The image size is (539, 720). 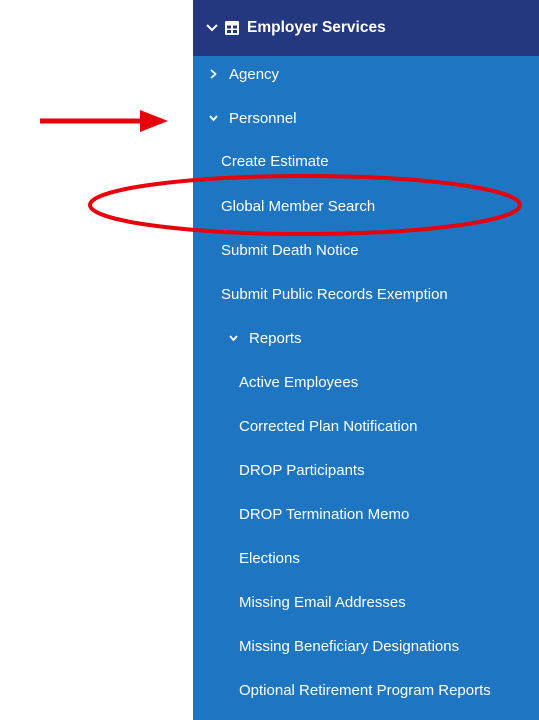 What do you see at coordinates (322, 602) in the screenshot?
I see `sidebar-item-label: Missing Email Addresses` at bounding box center [322, 602].